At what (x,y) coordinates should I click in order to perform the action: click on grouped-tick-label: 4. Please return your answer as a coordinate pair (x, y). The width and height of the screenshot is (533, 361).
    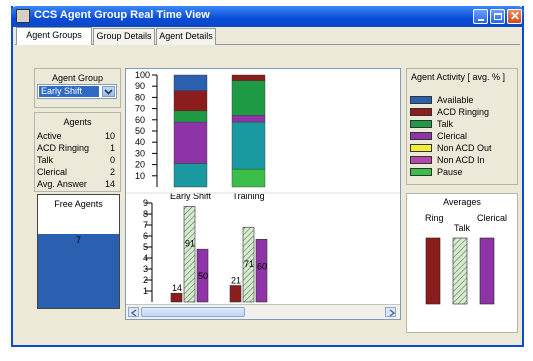
    Looking at the image, I should click on (145, 258).